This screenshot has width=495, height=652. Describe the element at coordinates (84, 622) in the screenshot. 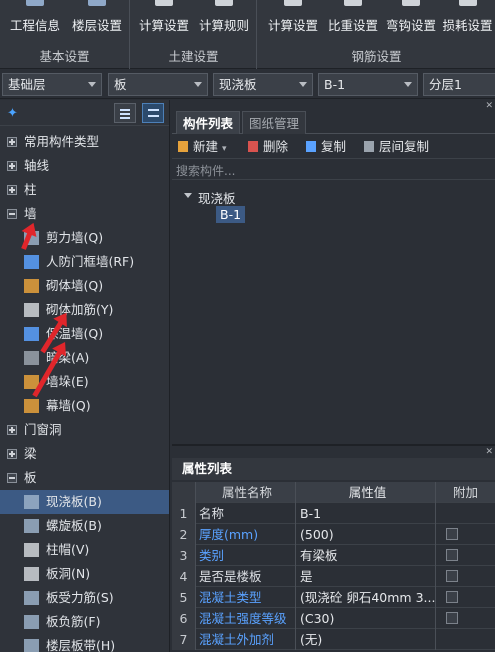

I see `tree-item: 板负筋(F)` at that location.